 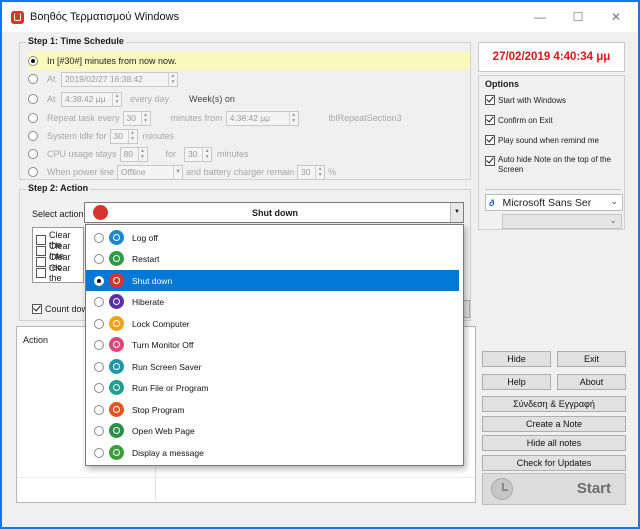 I want to click on connect-register-button: Σύνδεση & Εγγραφή, so click(x=554, y=404).